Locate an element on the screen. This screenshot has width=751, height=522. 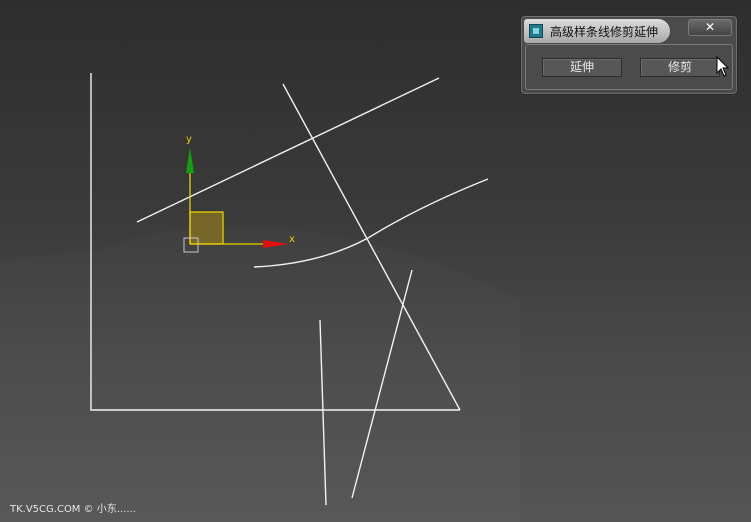
extend-button: 延伸 is located at coordinates (582, 67).